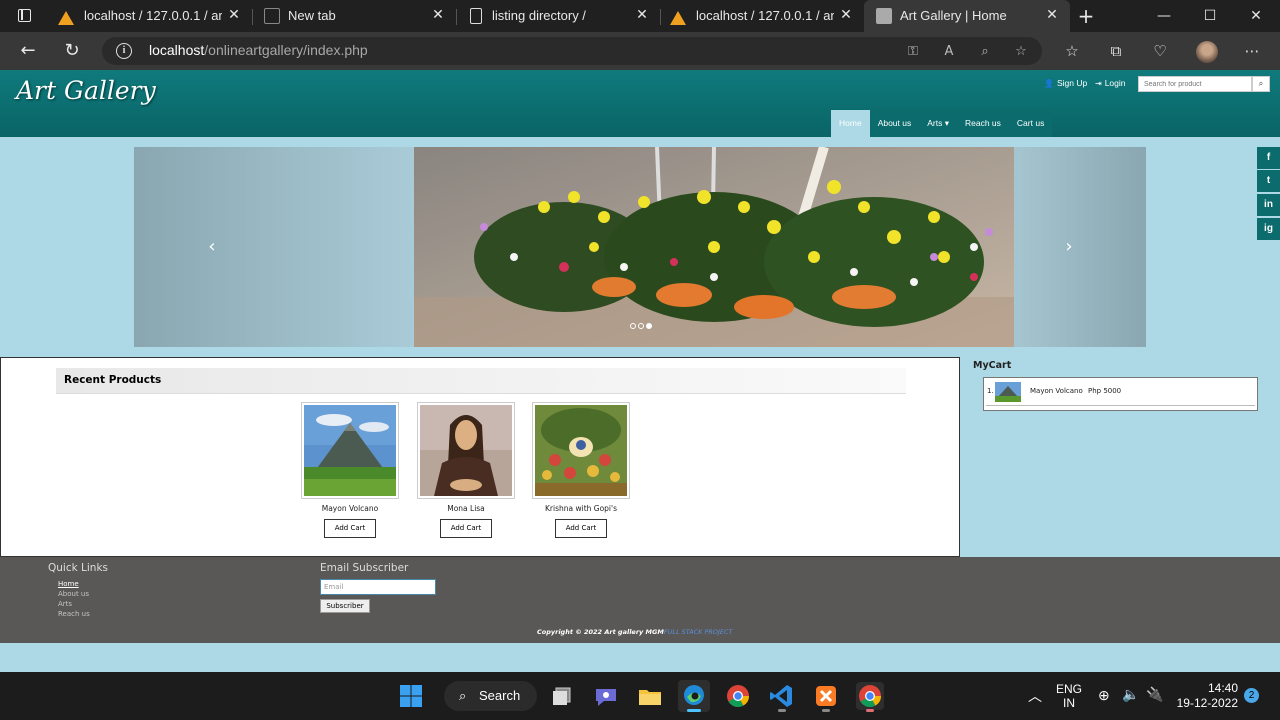 This screenshot has height=720, width=1280. I want to click on carousel-right-panel, so click(1080, 247).